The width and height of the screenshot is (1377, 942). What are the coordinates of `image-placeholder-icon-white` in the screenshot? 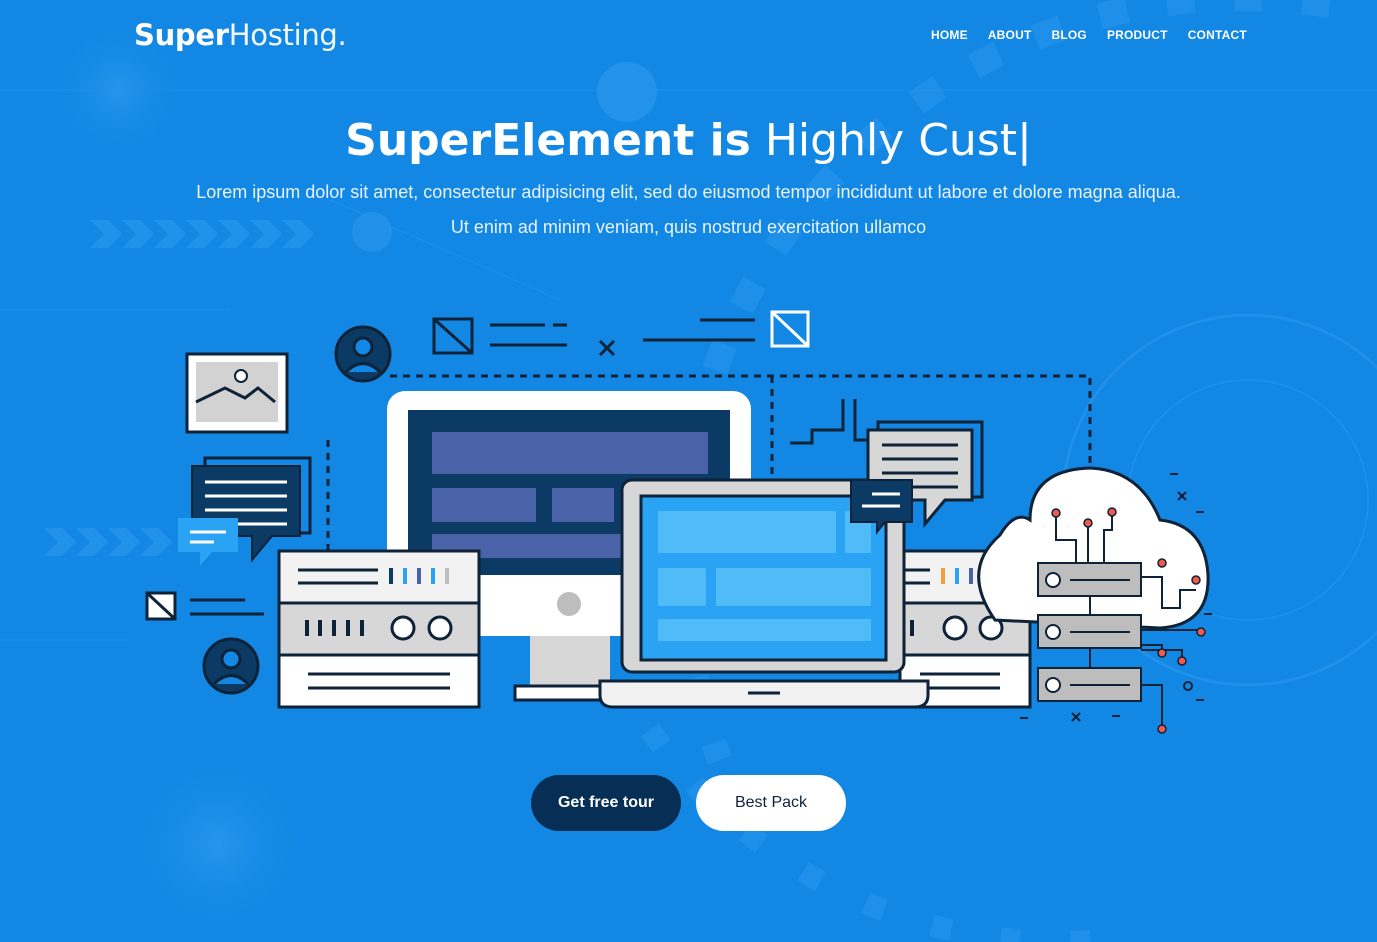 It's located at (790, 329).